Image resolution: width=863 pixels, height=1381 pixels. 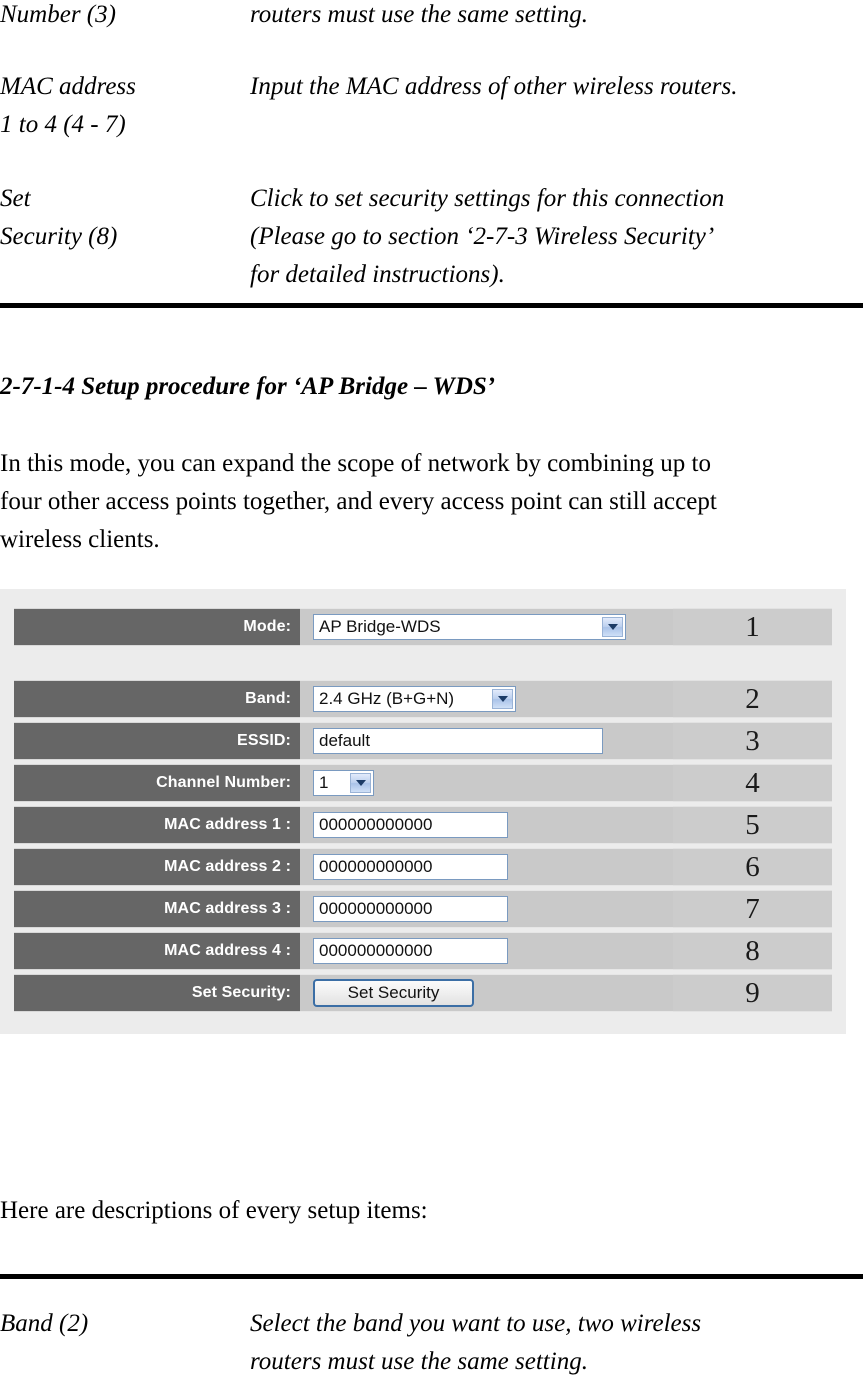 I want to click on mac-address-3-value: 000000000000, so click(x=376, y=908).